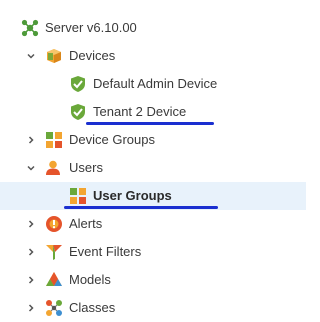  Describe the element at coordinates (153, 224) in the screenshot. I see `tree-item-alerts: Alerts` at that location.